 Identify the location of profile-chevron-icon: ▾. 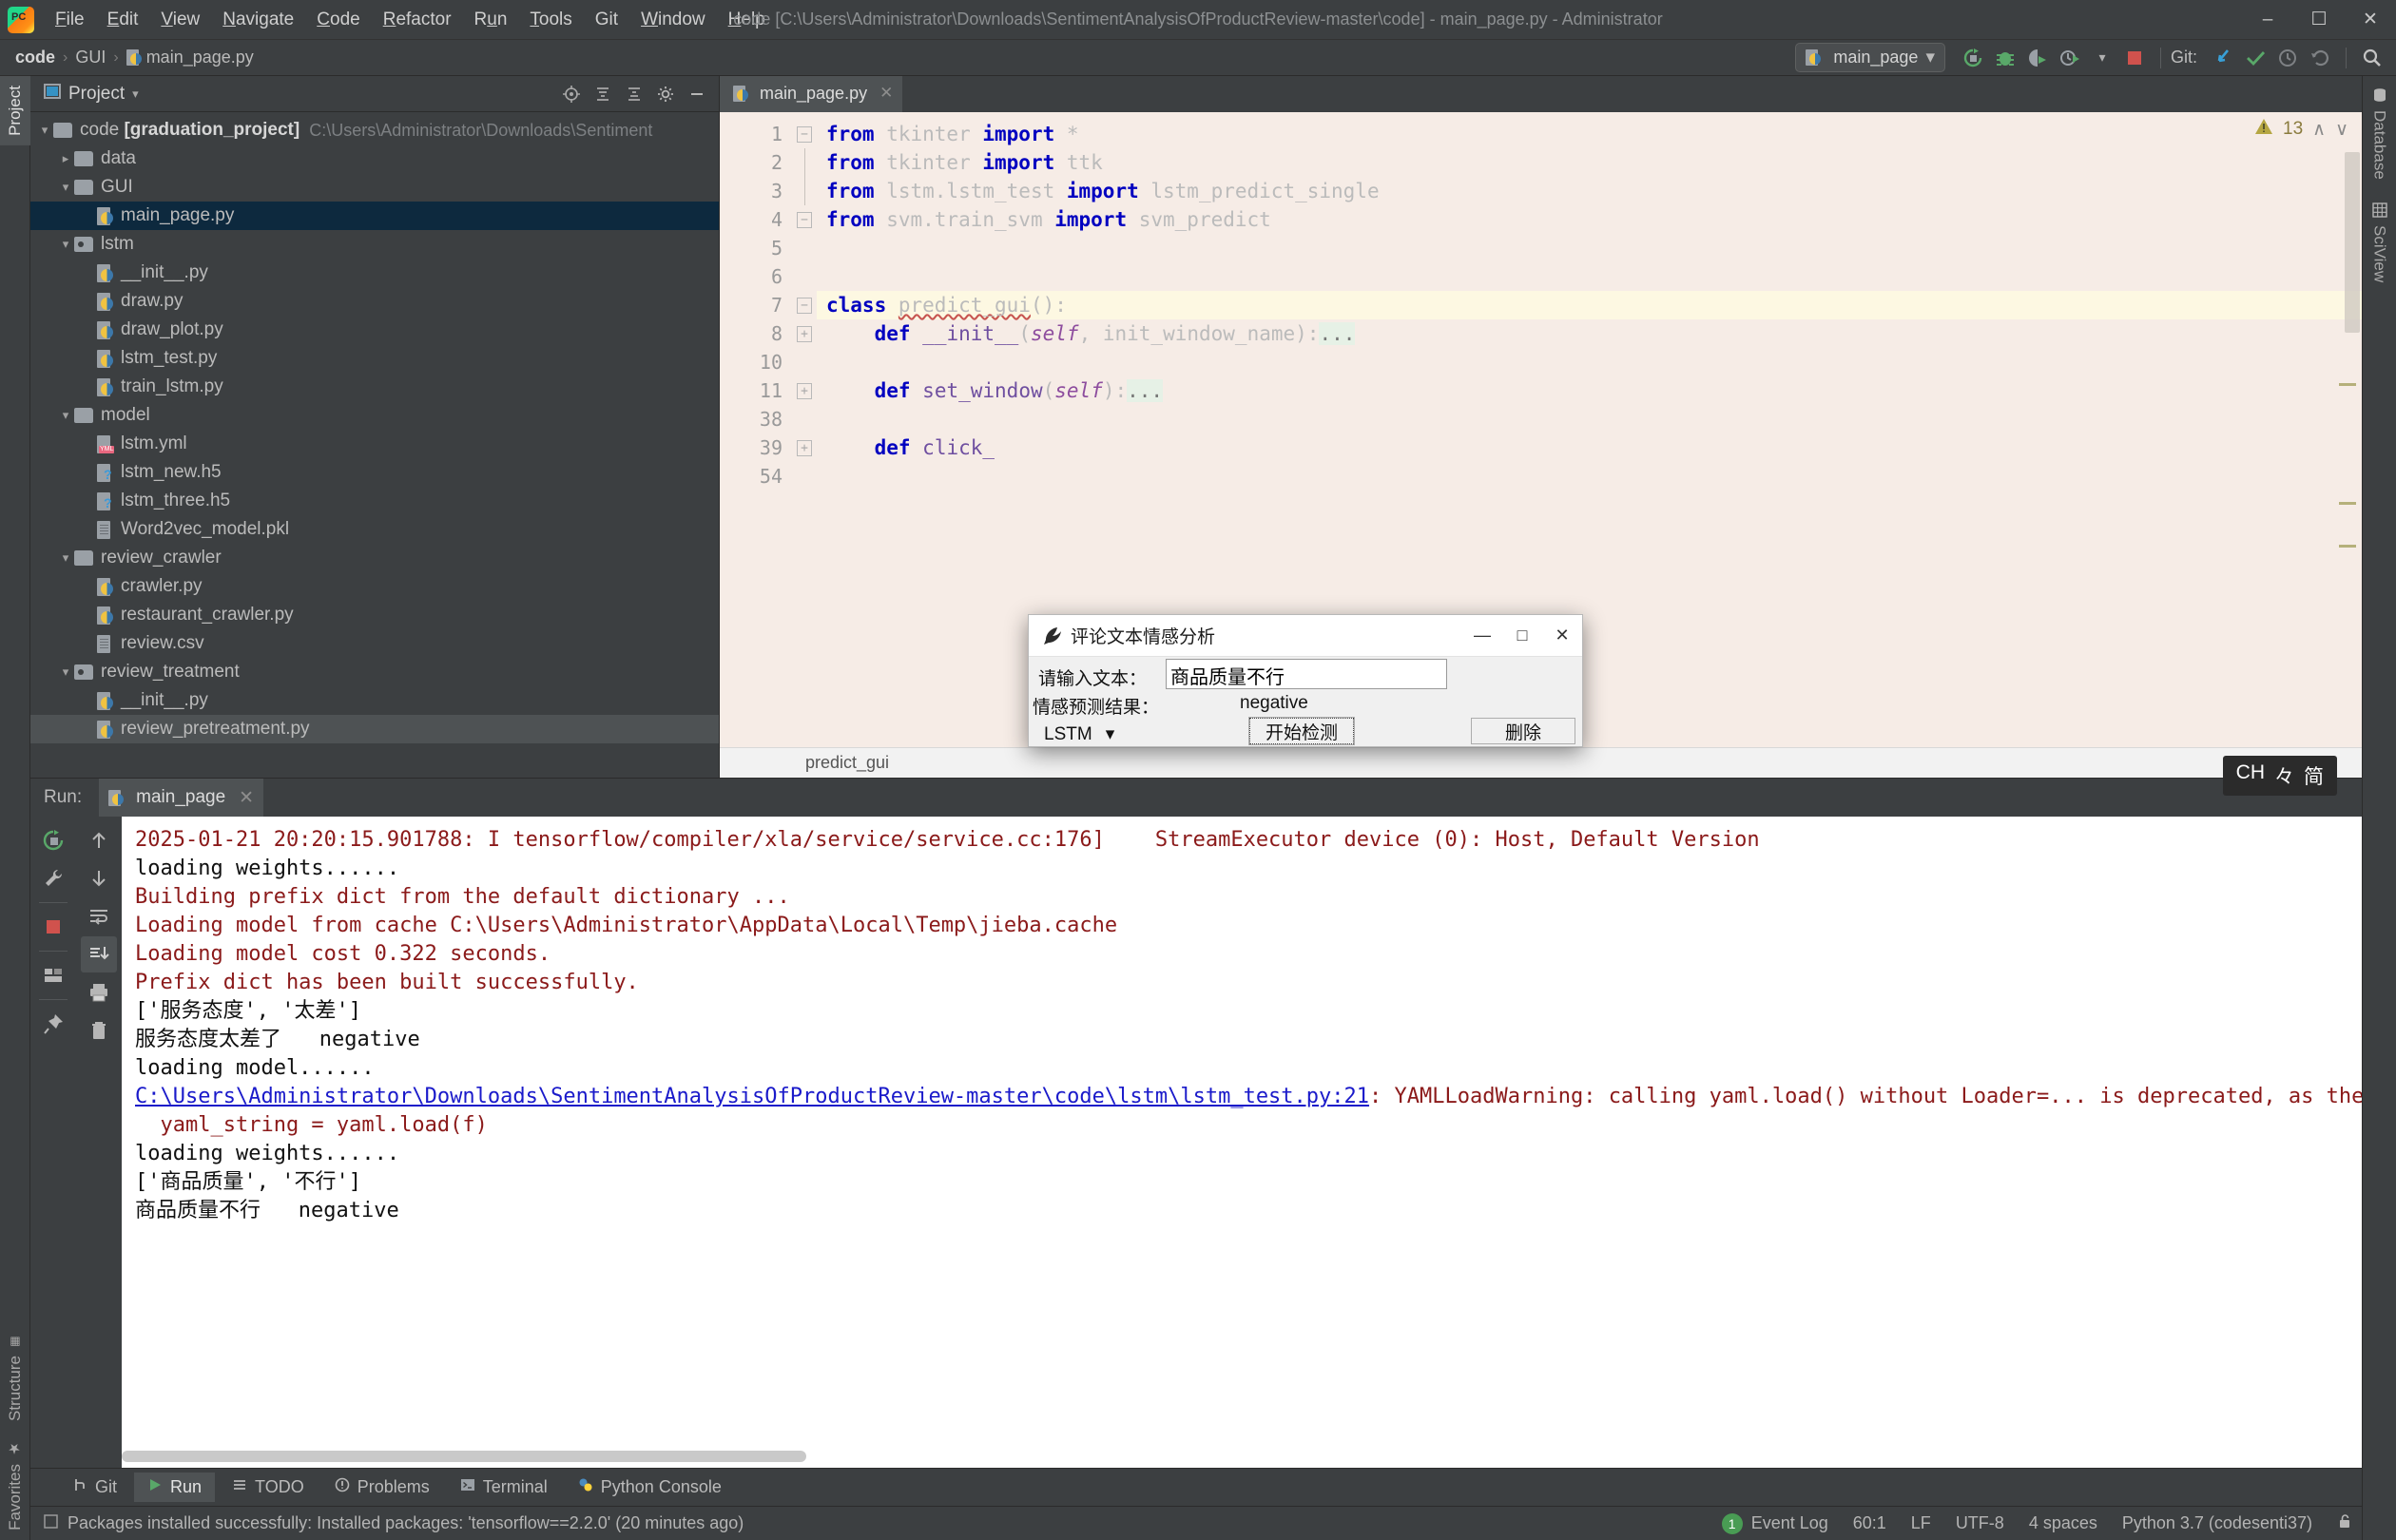
(2102, 58).